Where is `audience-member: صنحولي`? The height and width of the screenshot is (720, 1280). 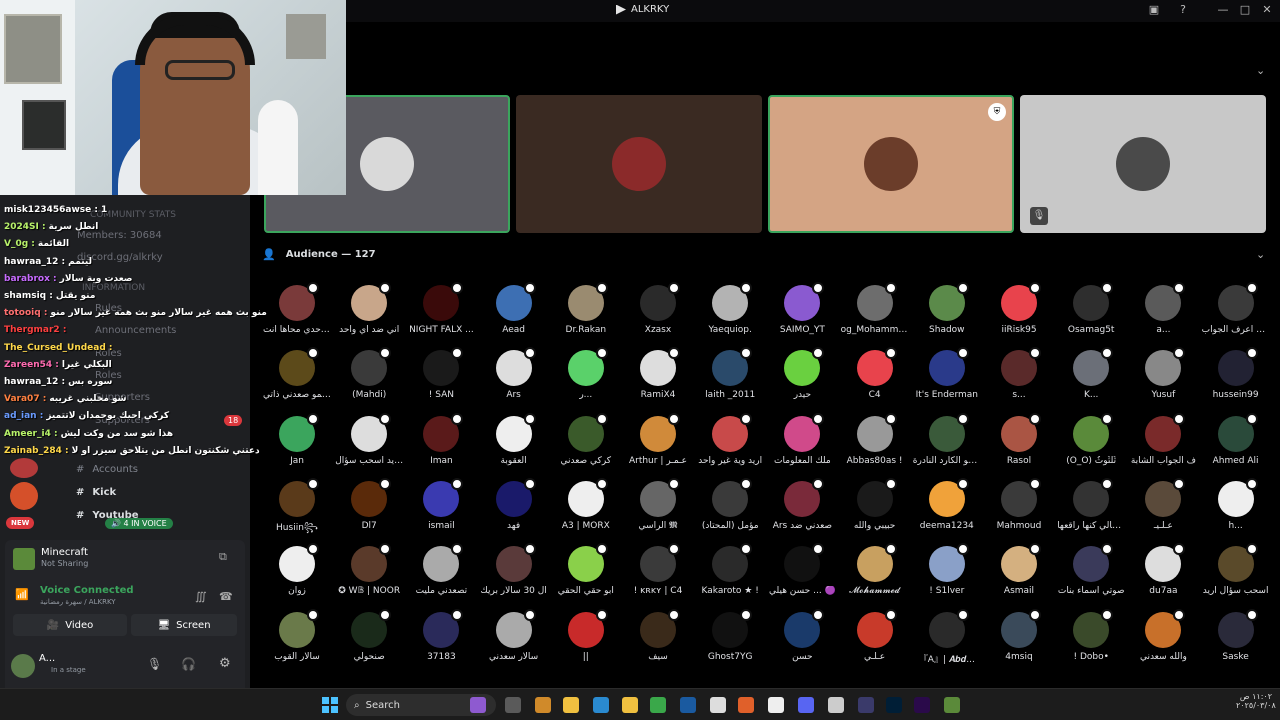 audience-member: صنحولي is located at coordinates (369, 635).